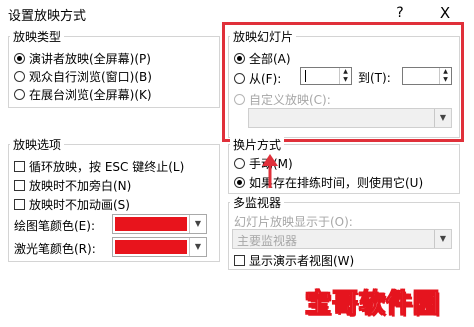 This screenshot has width=474, height=327. What do you see at coordinates (90, 95) in the screenshot?
I see `show-type-option-label: 在展台浏览(全屏幕)(K)` at bounding box center [90, 95].